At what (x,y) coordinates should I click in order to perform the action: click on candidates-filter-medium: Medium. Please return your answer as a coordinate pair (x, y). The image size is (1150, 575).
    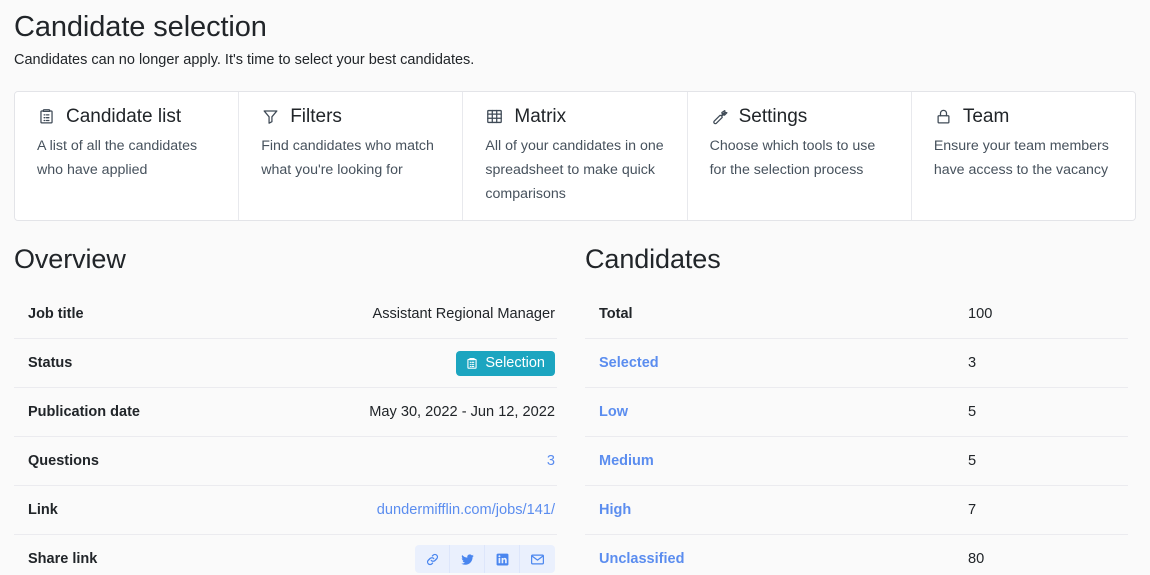
    Looking at the image, I should click on (626, 461).